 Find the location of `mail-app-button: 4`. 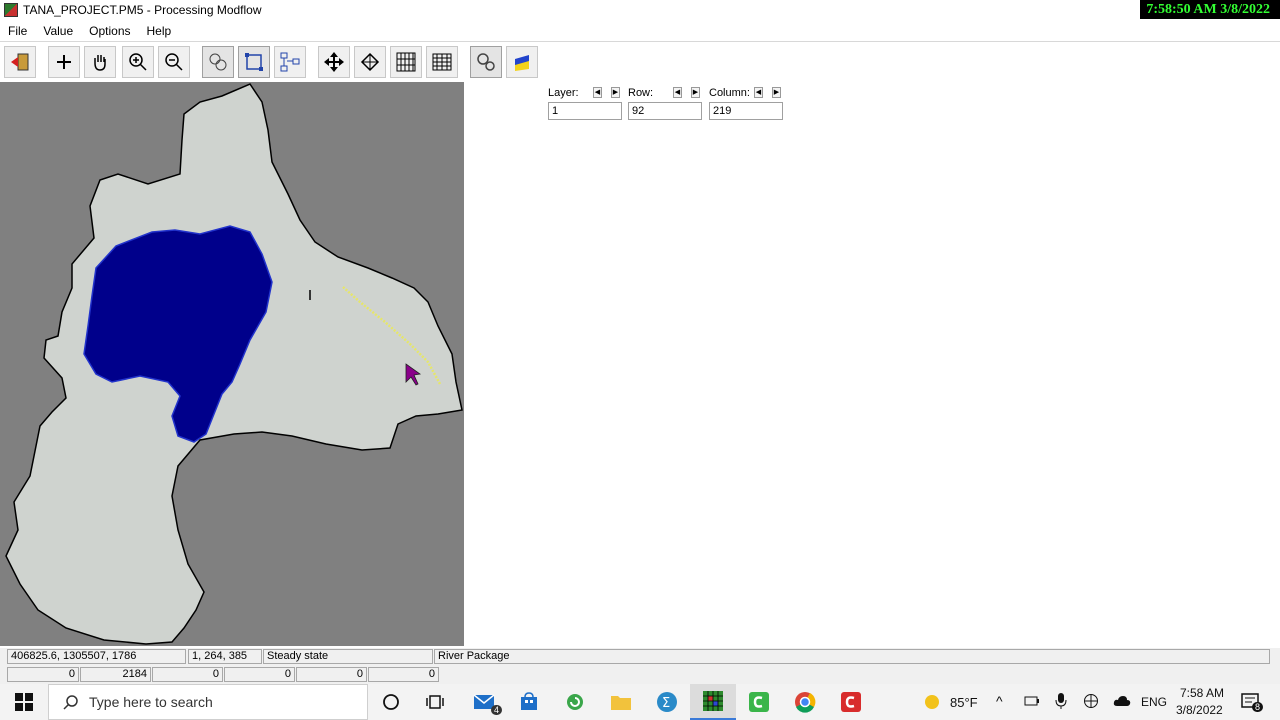

mail-app-button: 4 is located at coordinates (485, 702).